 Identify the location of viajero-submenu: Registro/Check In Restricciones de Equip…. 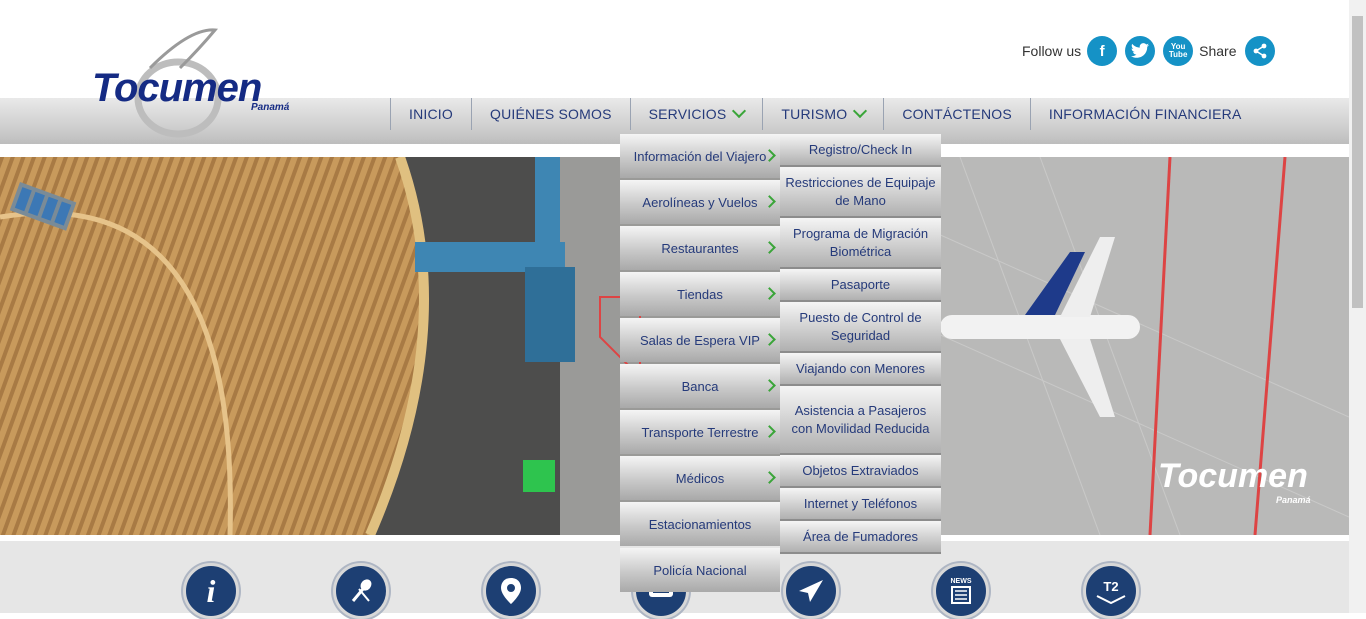
(860, 344).